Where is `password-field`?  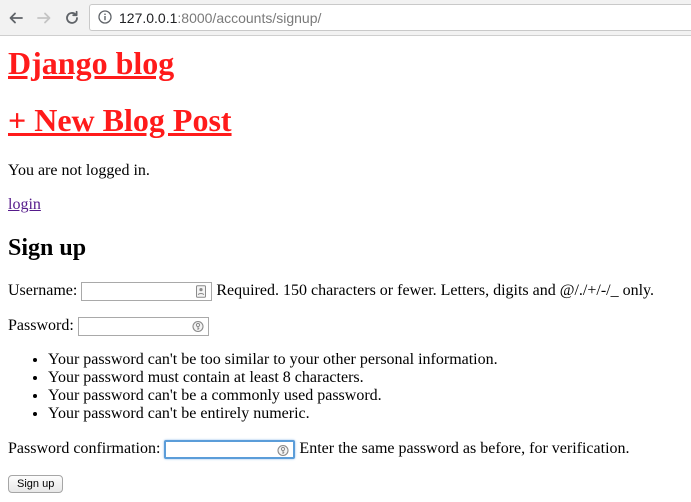
password-field is located at coordinates (143, 326).